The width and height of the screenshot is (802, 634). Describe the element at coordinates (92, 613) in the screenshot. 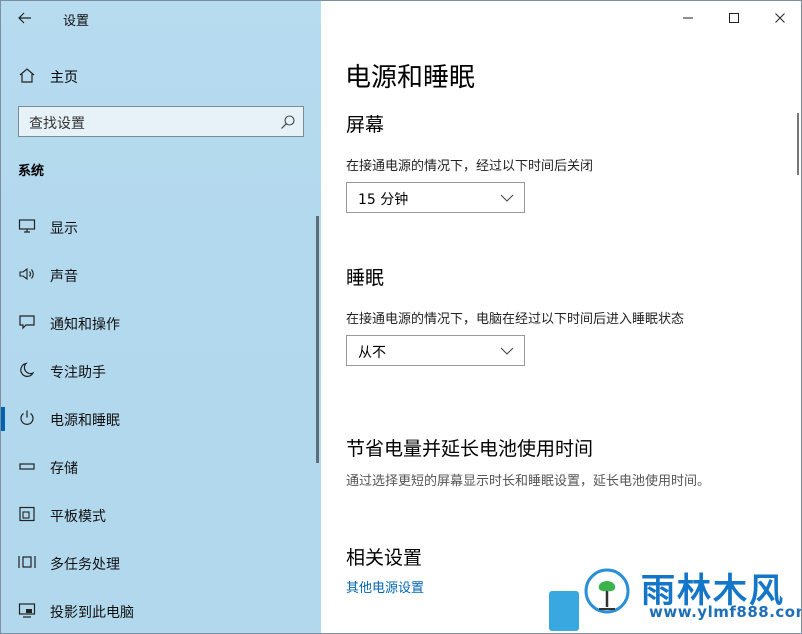

I see `sidebar-item-label: 投影到此电脑` at that location.